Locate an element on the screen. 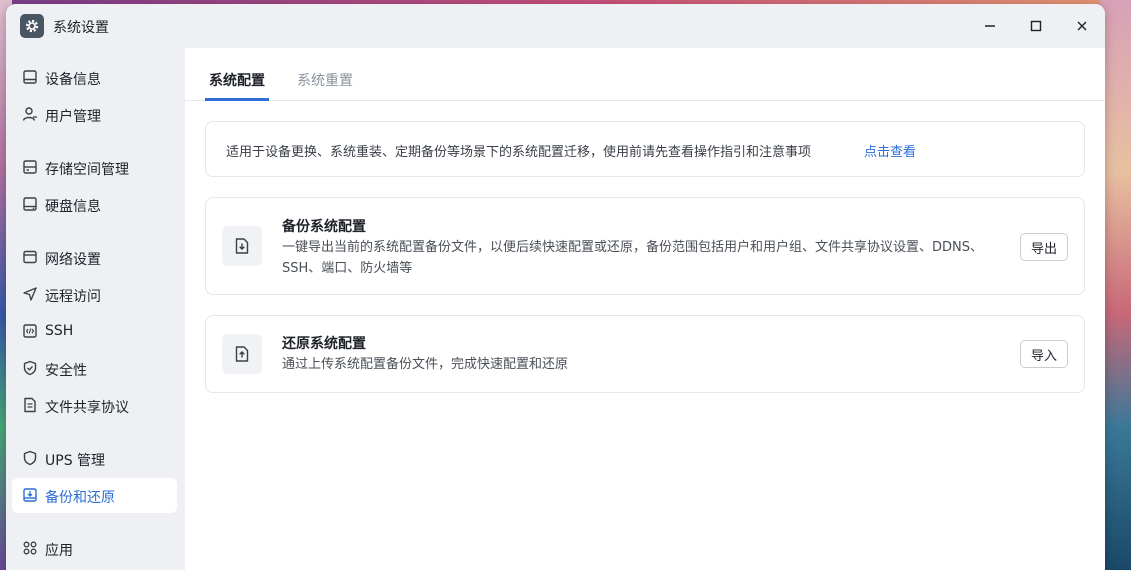 This screenshot has height=570, width=1131. sidebar-item-label: 设备信息 is located at coordinates (73, 80).